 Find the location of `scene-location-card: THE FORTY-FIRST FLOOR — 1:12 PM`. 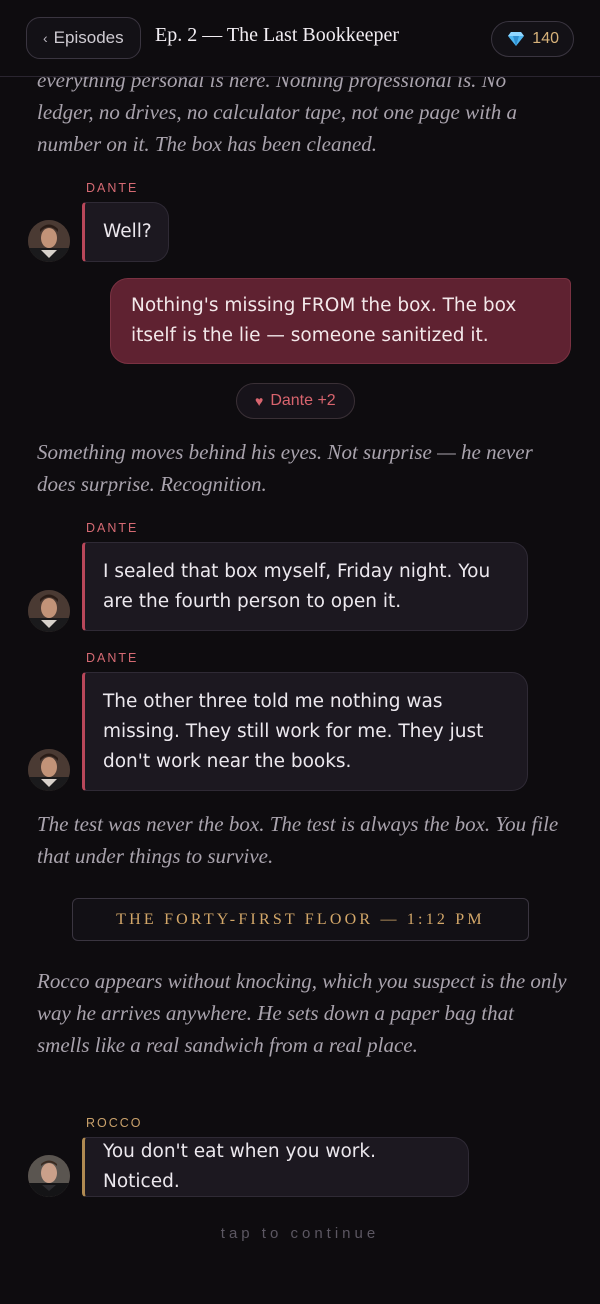

scene-location-card: THE FORTY-FIRST FLOOR — 1:12 PM is located at coordinates (300, 919).